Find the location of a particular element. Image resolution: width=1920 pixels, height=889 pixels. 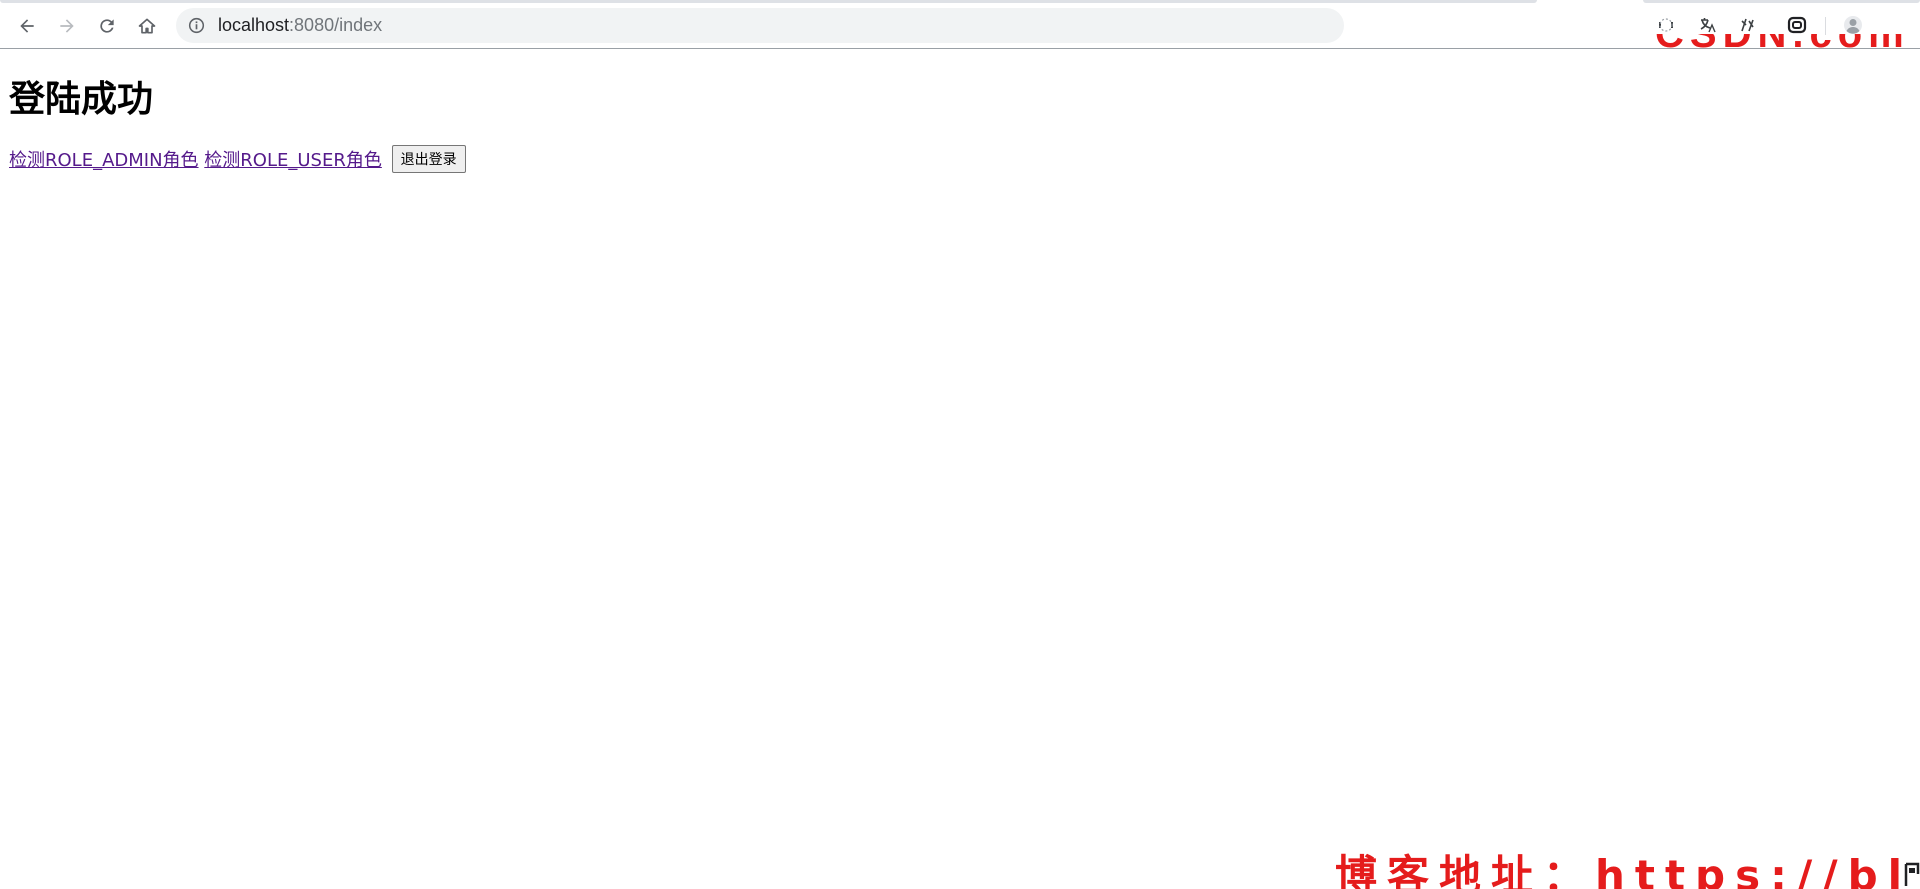

url-text: localhost:8080/index is located at coordinates (300, 25).